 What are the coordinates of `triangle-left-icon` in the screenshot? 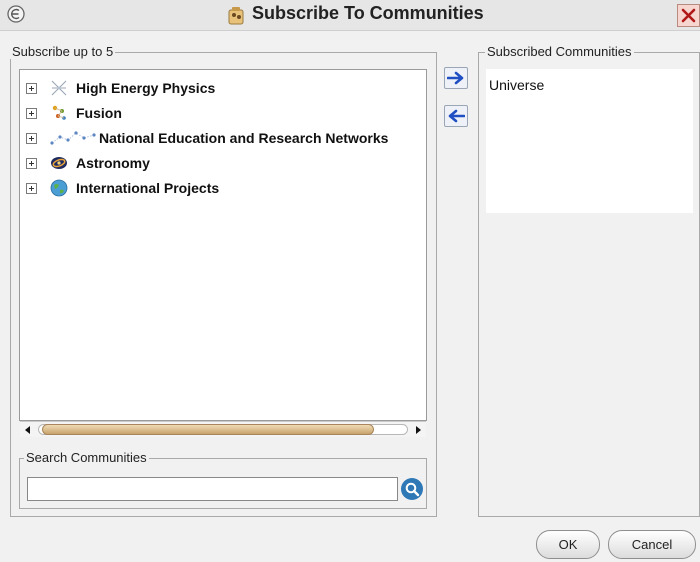 It's located at (27, 430).